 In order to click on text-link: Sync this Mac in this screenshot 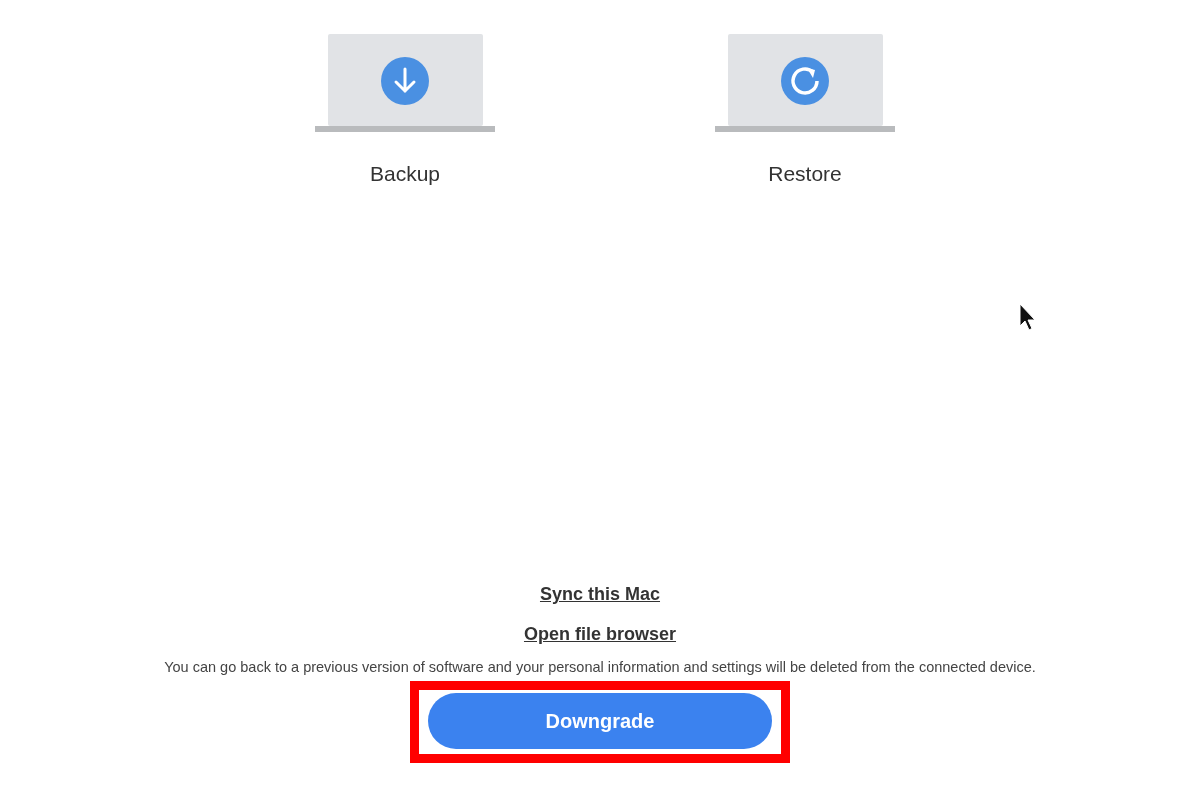, I will do `click(599, 594)`.